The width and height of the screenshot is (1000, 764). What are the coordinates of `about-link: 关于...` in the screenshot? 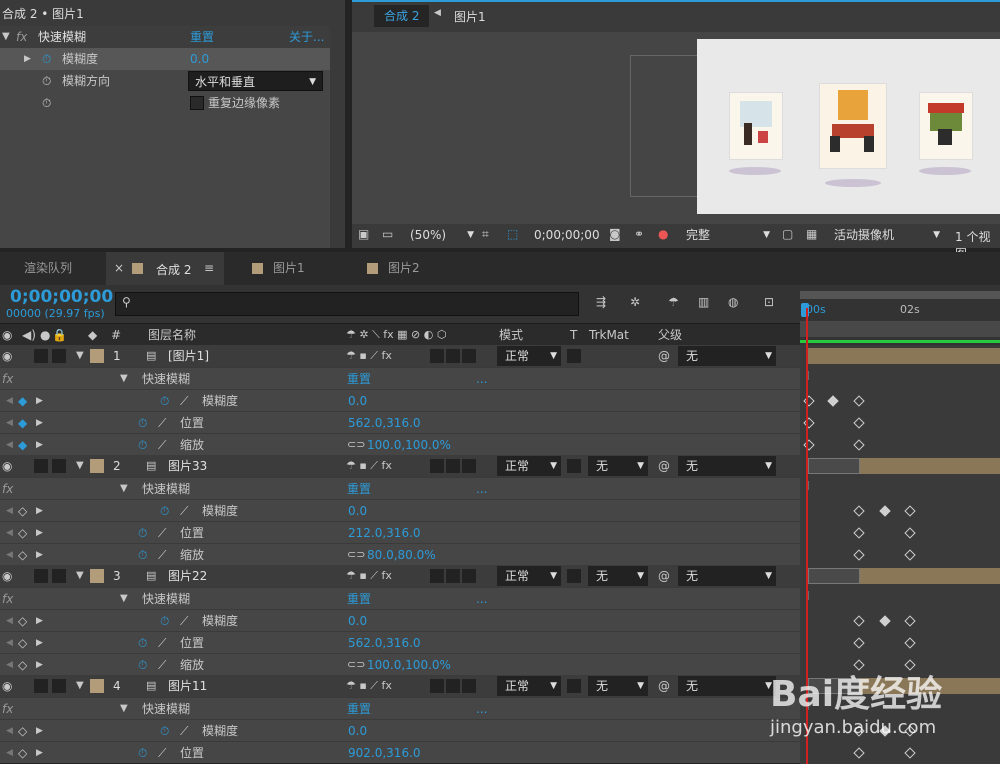 It's located at (306, 37).